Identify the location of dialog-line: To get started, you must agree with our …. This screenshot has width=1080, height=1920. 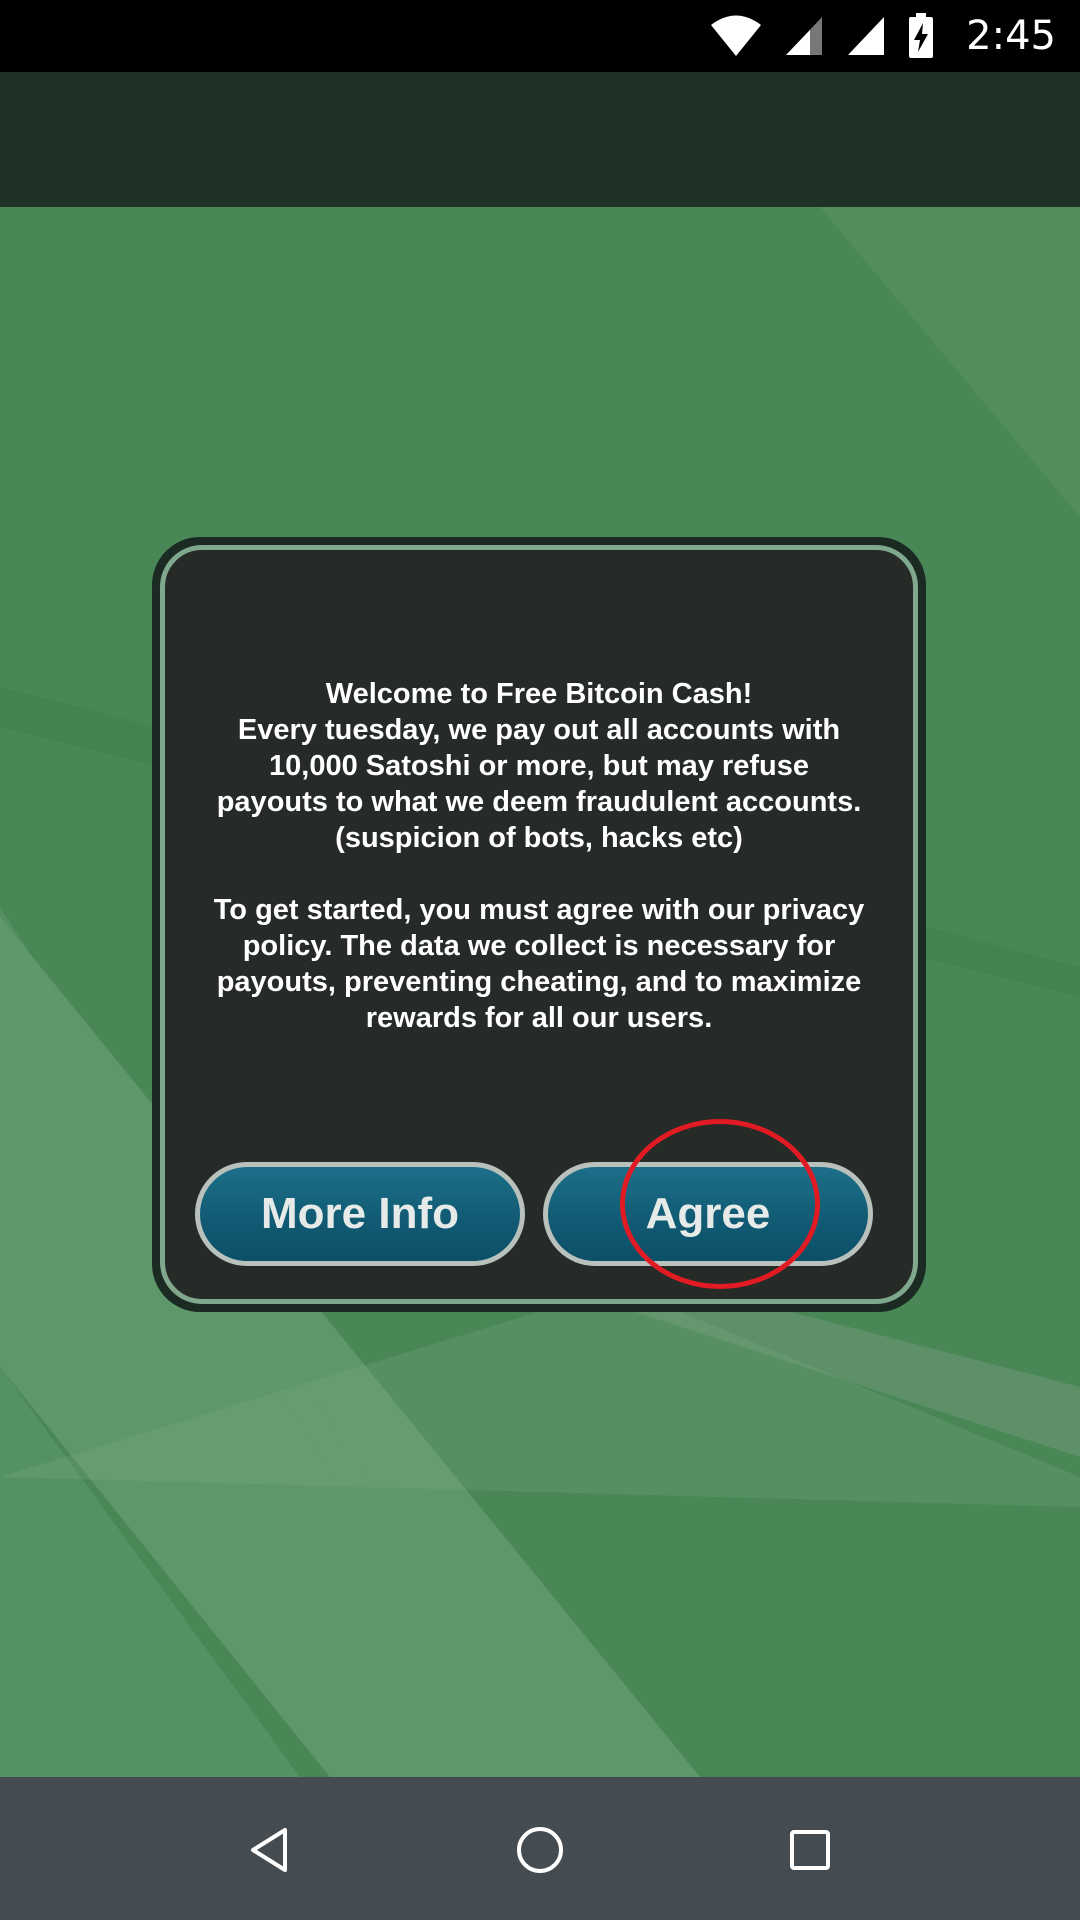
(539, 910).